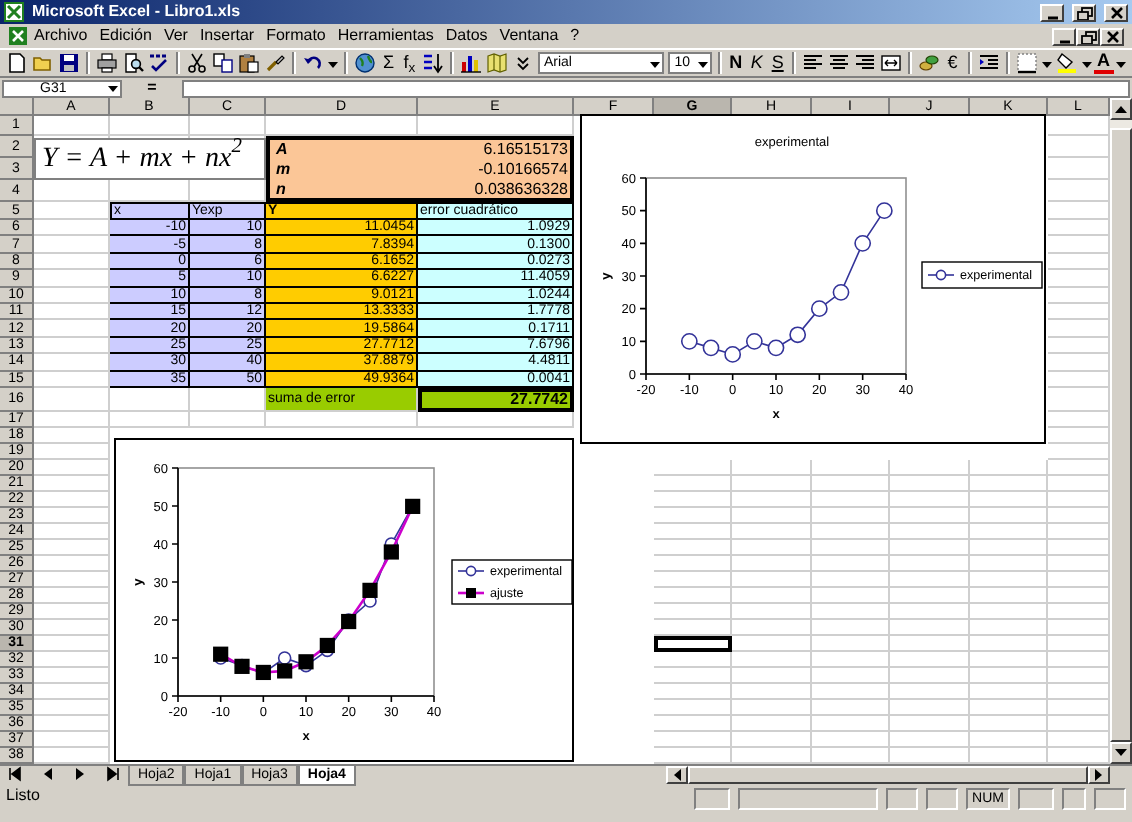  What do you see at coordinates (988, 63) in the screenshot?
I see `indent-icon` at bounding box center [988, 63].